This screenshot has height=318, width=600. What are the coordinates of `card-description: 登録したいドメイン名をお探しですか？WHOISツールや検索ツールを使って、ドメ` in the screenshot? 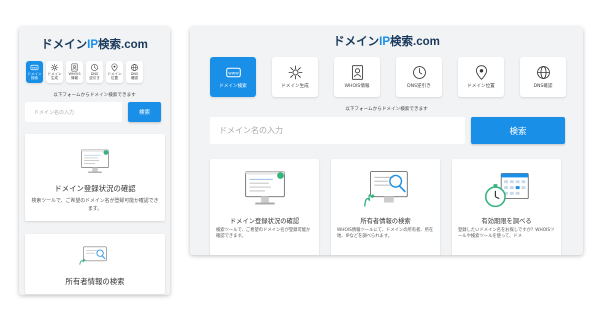 It's located at (506, 234).